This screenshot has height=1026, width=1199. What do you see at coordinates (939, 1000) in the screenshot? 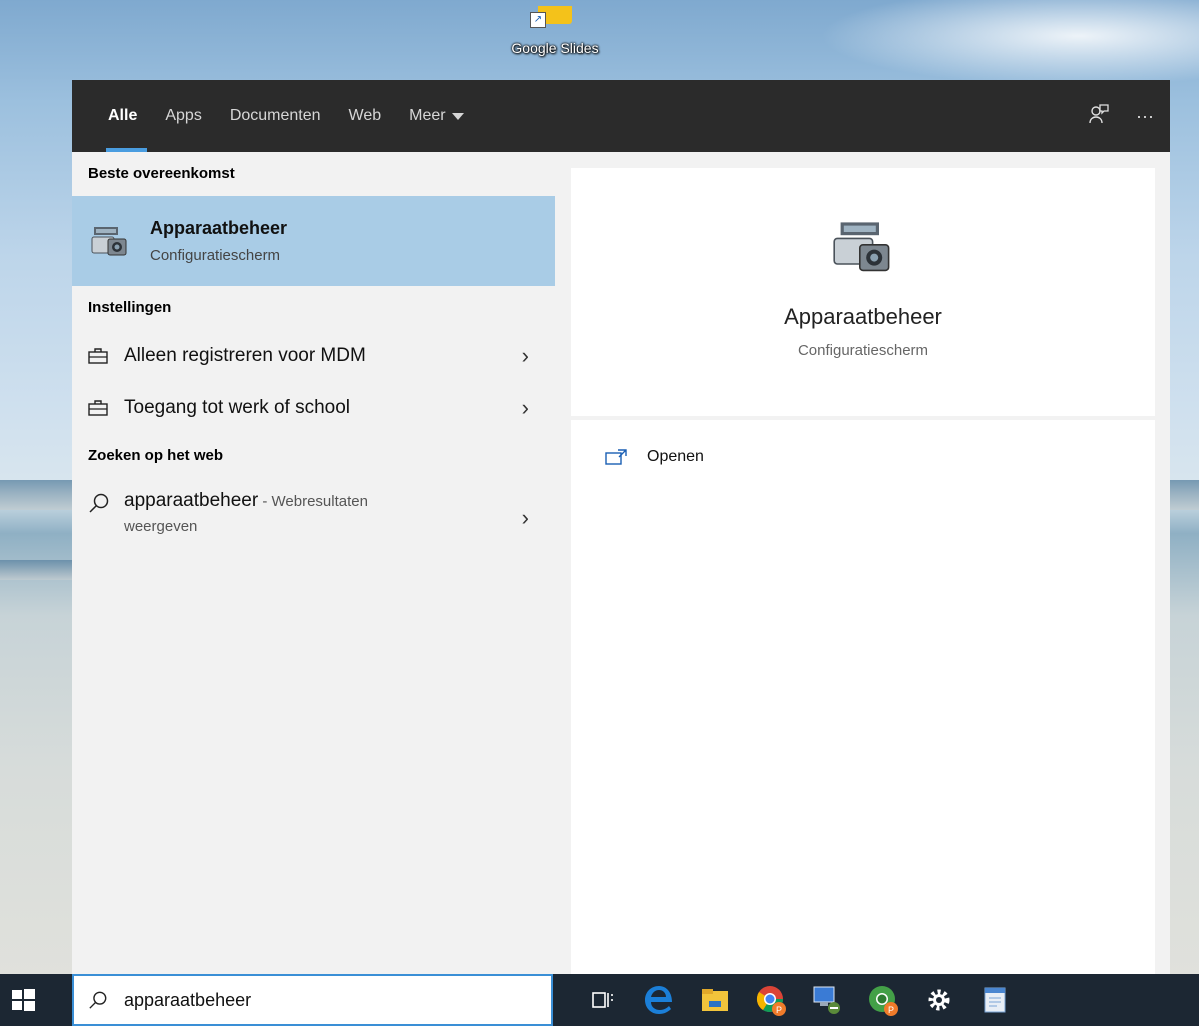
I see `settings-icon` at bounding box center [939, 1000].